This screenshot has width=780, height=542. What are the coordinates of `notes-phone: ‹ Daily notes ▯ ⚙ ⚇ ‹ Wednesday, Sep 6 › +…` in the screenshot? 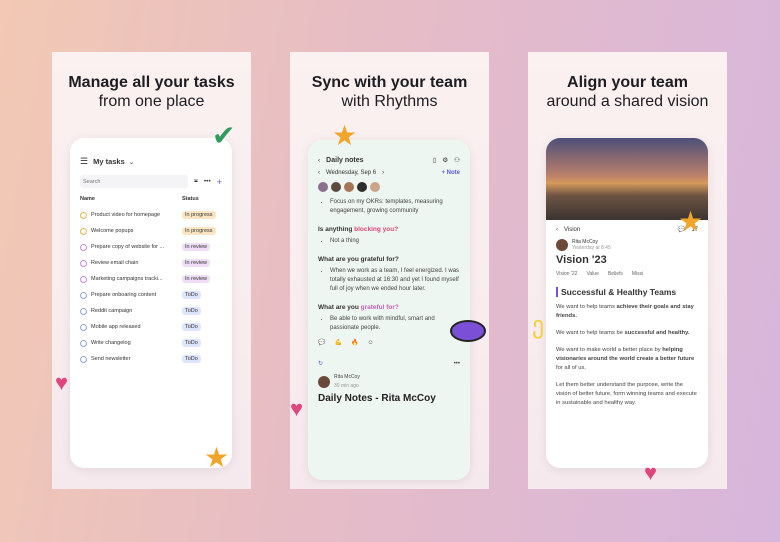 It's located at (389, 310).